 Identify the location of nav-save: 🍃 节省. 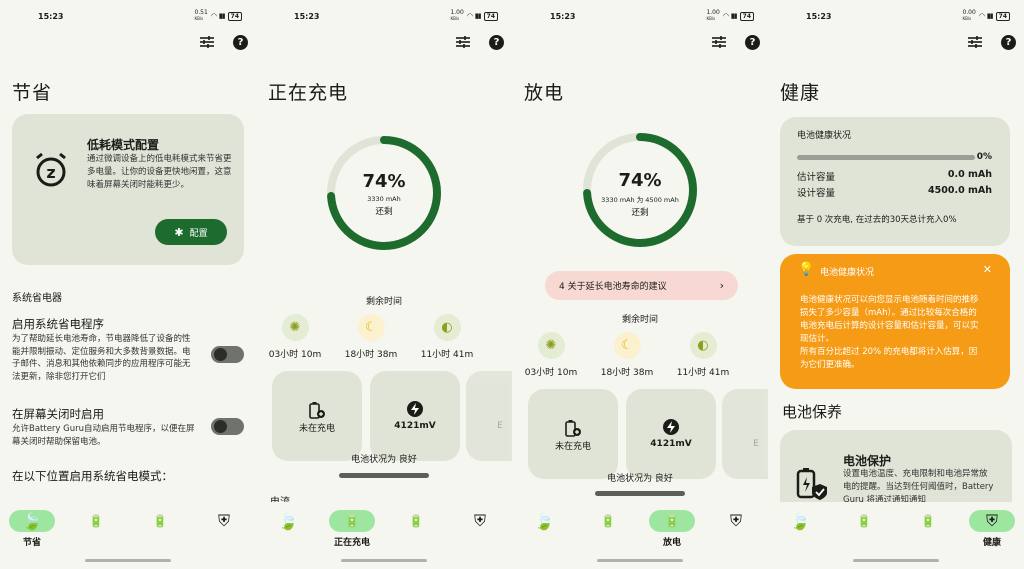
(32, 529).